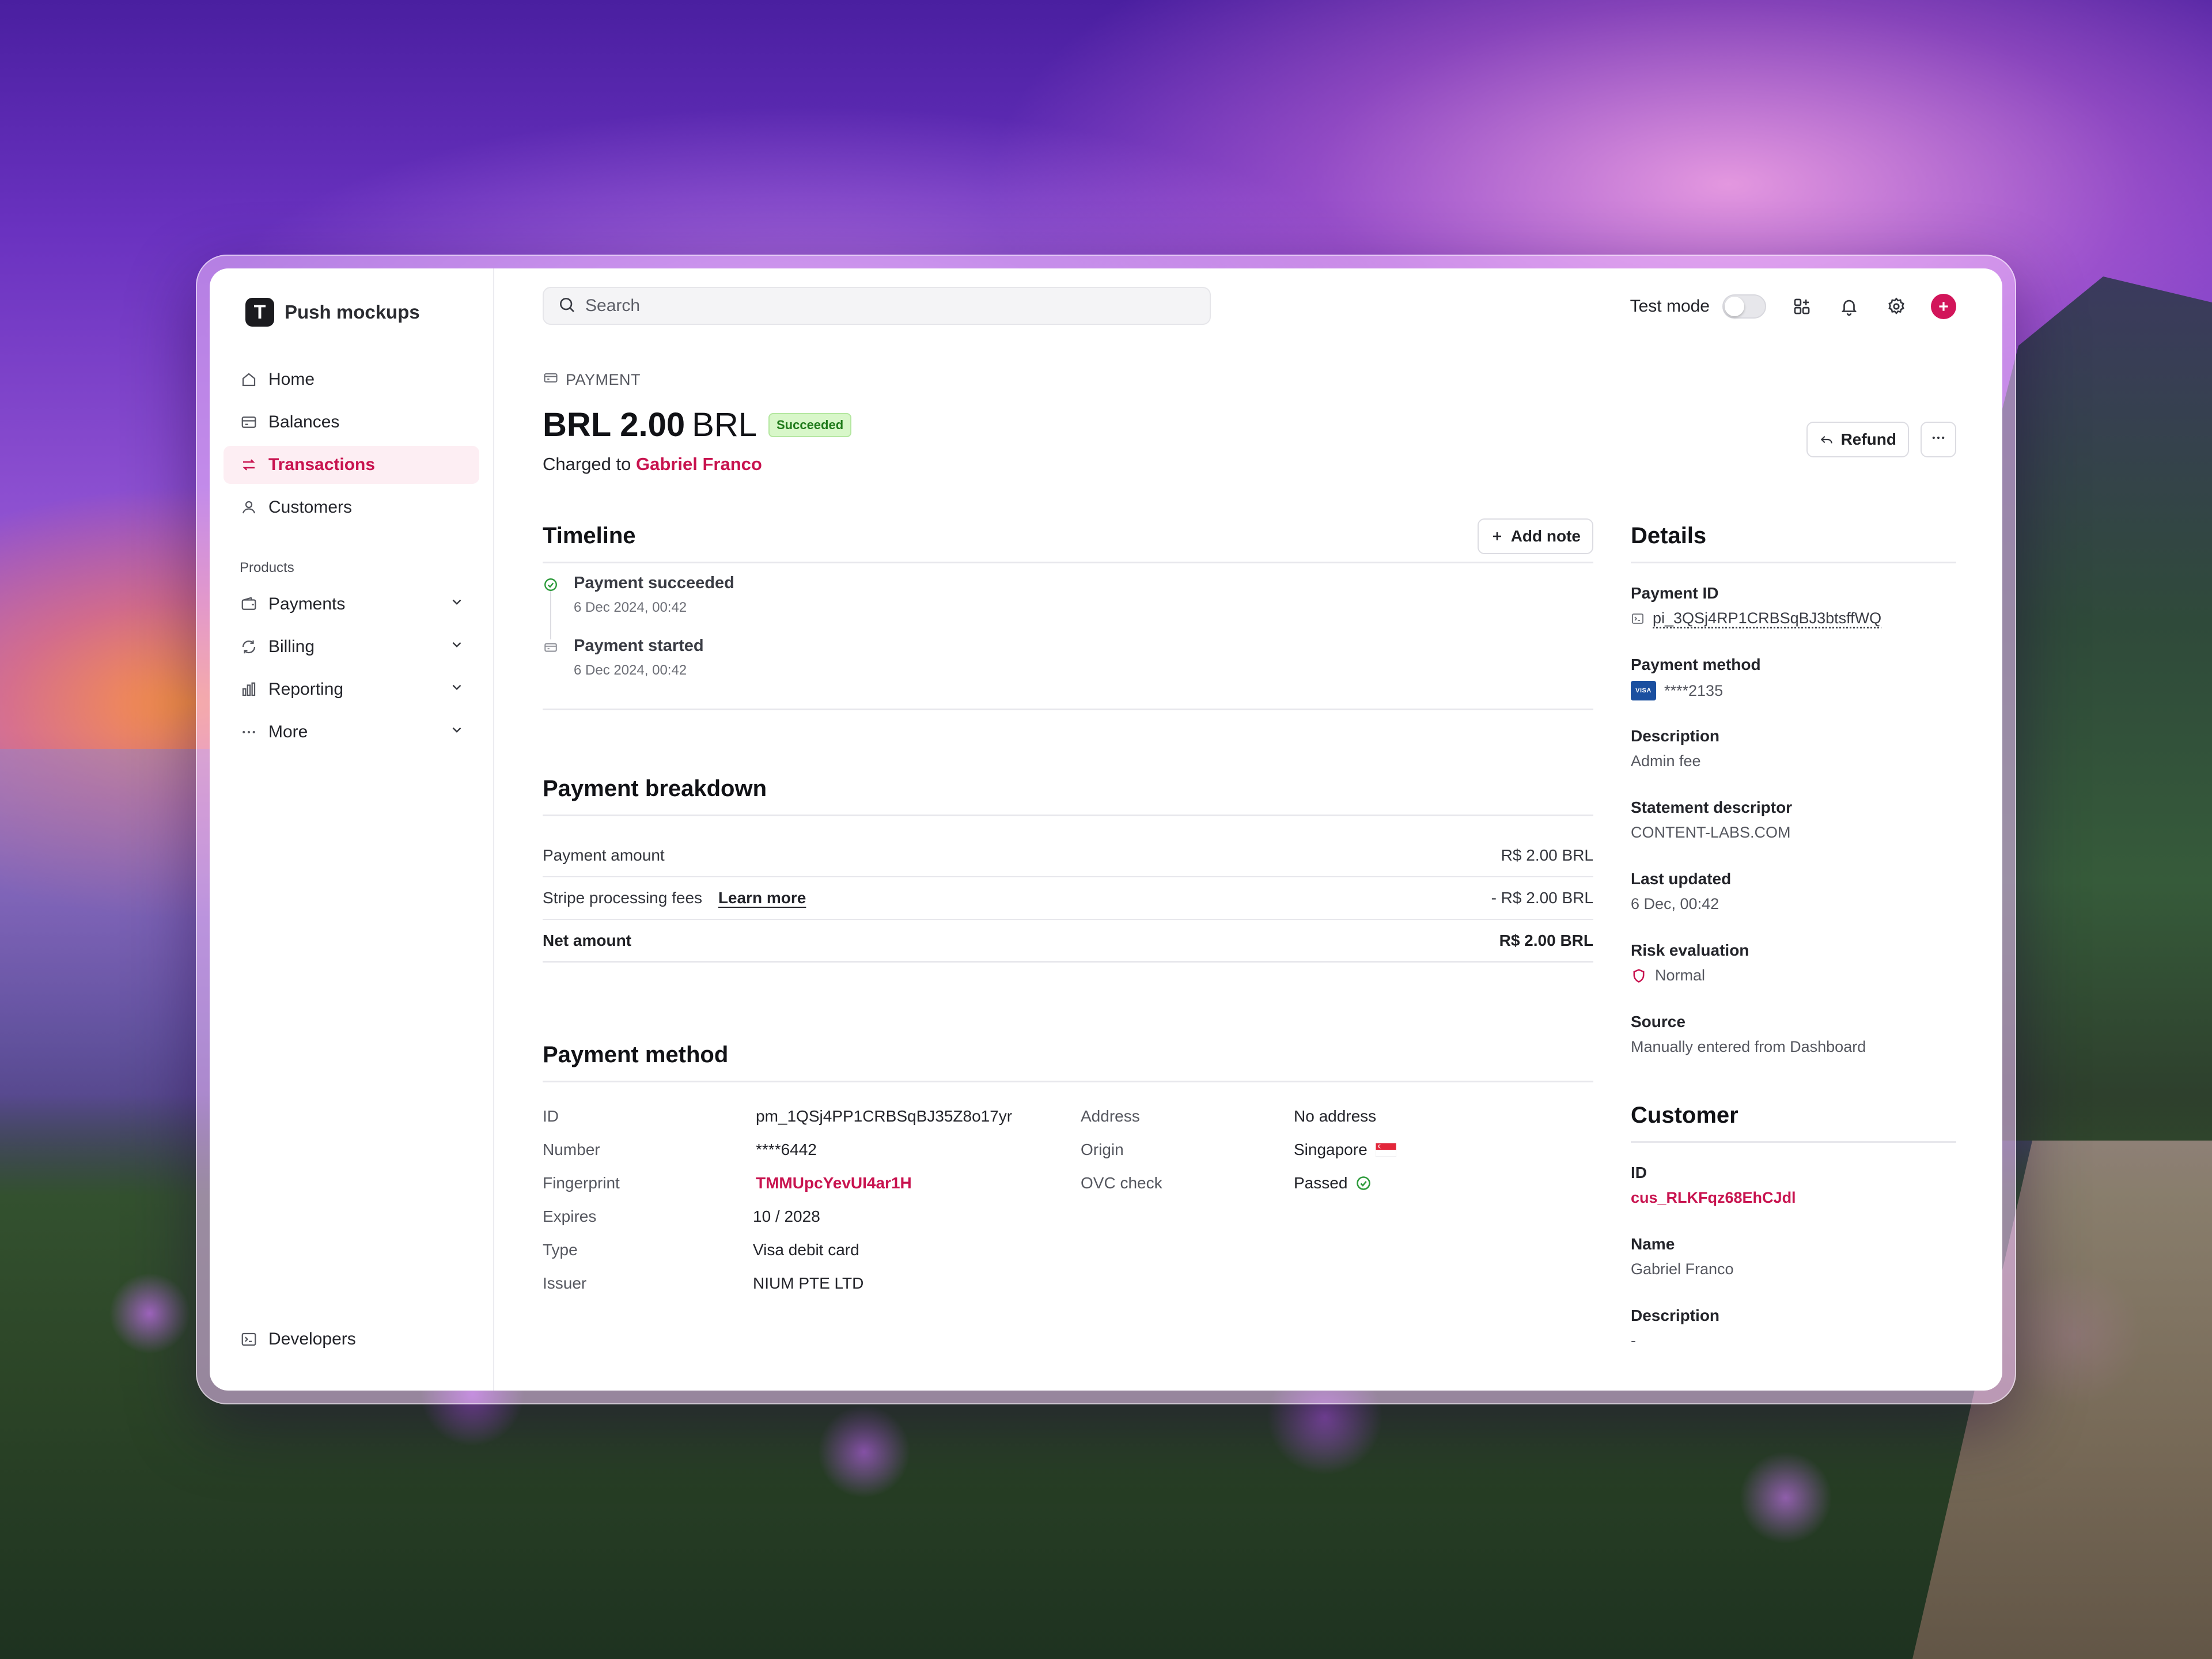 The image size is (2212, 1659). Describe the element at coordinates (873, 306) in the screenshot. I see `search-input` at that location.